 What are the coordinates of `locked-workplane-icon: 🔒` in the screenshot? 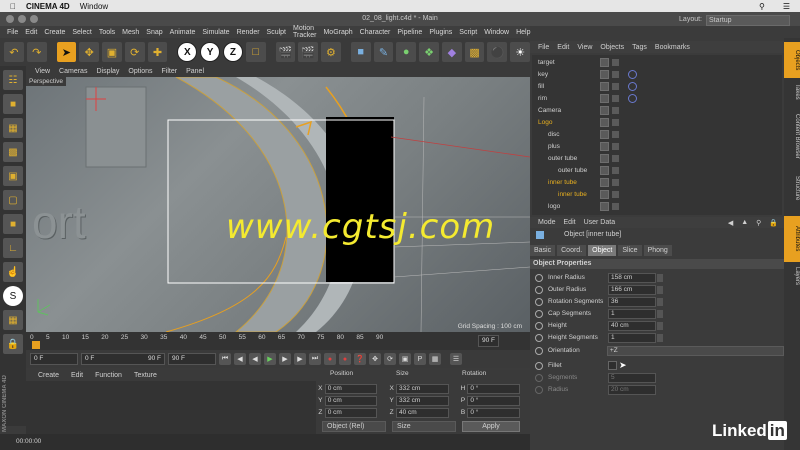 It's located at (13, 344).